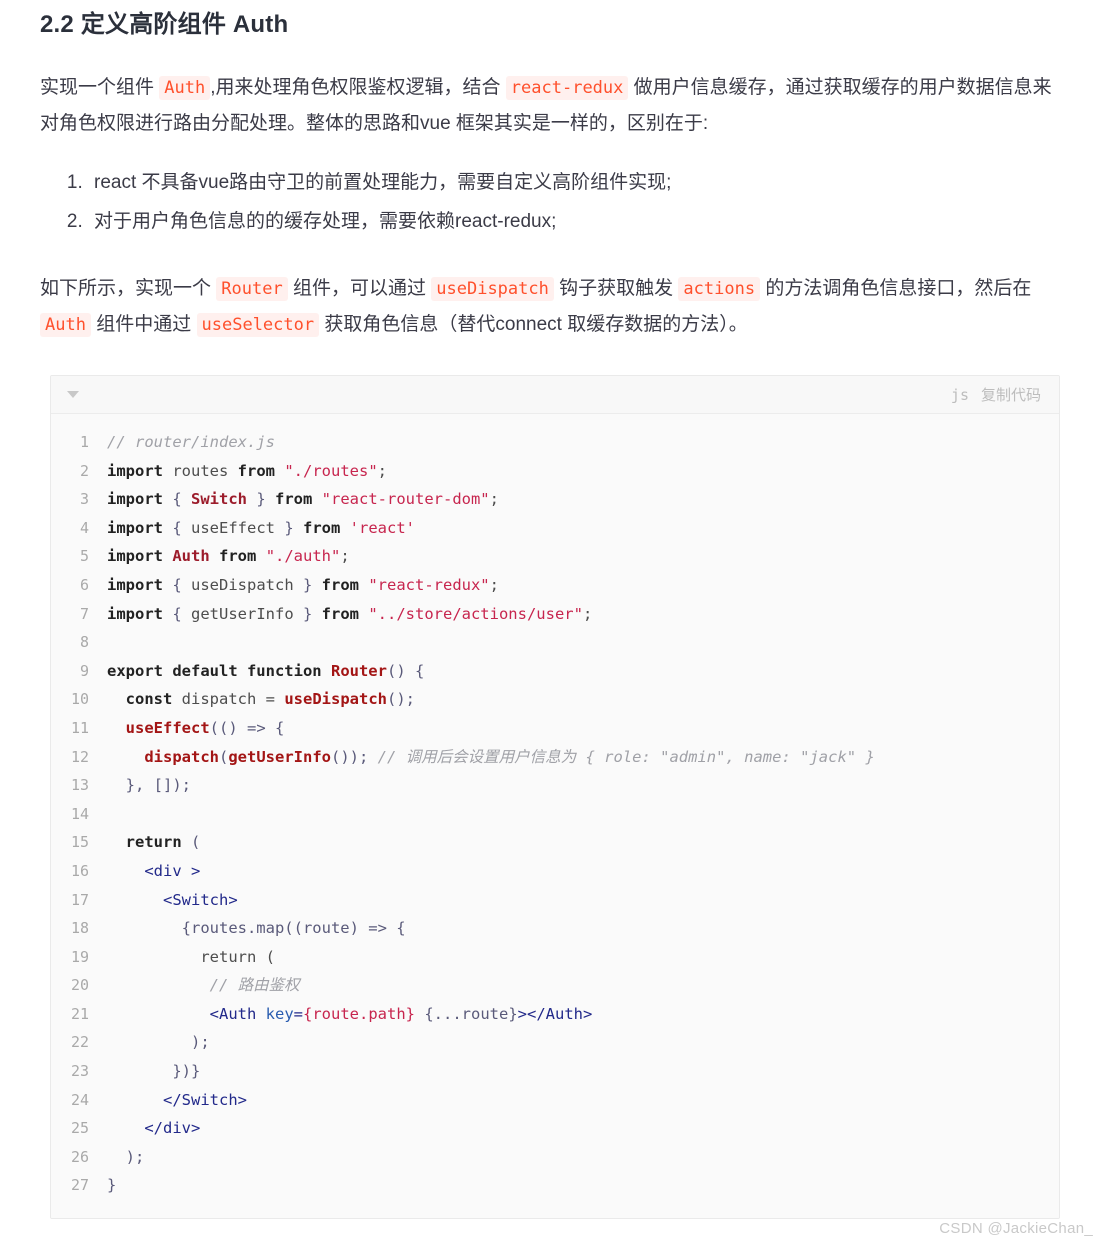 This screenshot has height=1251, width=1111. Describe the element at coordinates (555, 1157) in the screenshot. I see `code-line: 26 );` at that location.